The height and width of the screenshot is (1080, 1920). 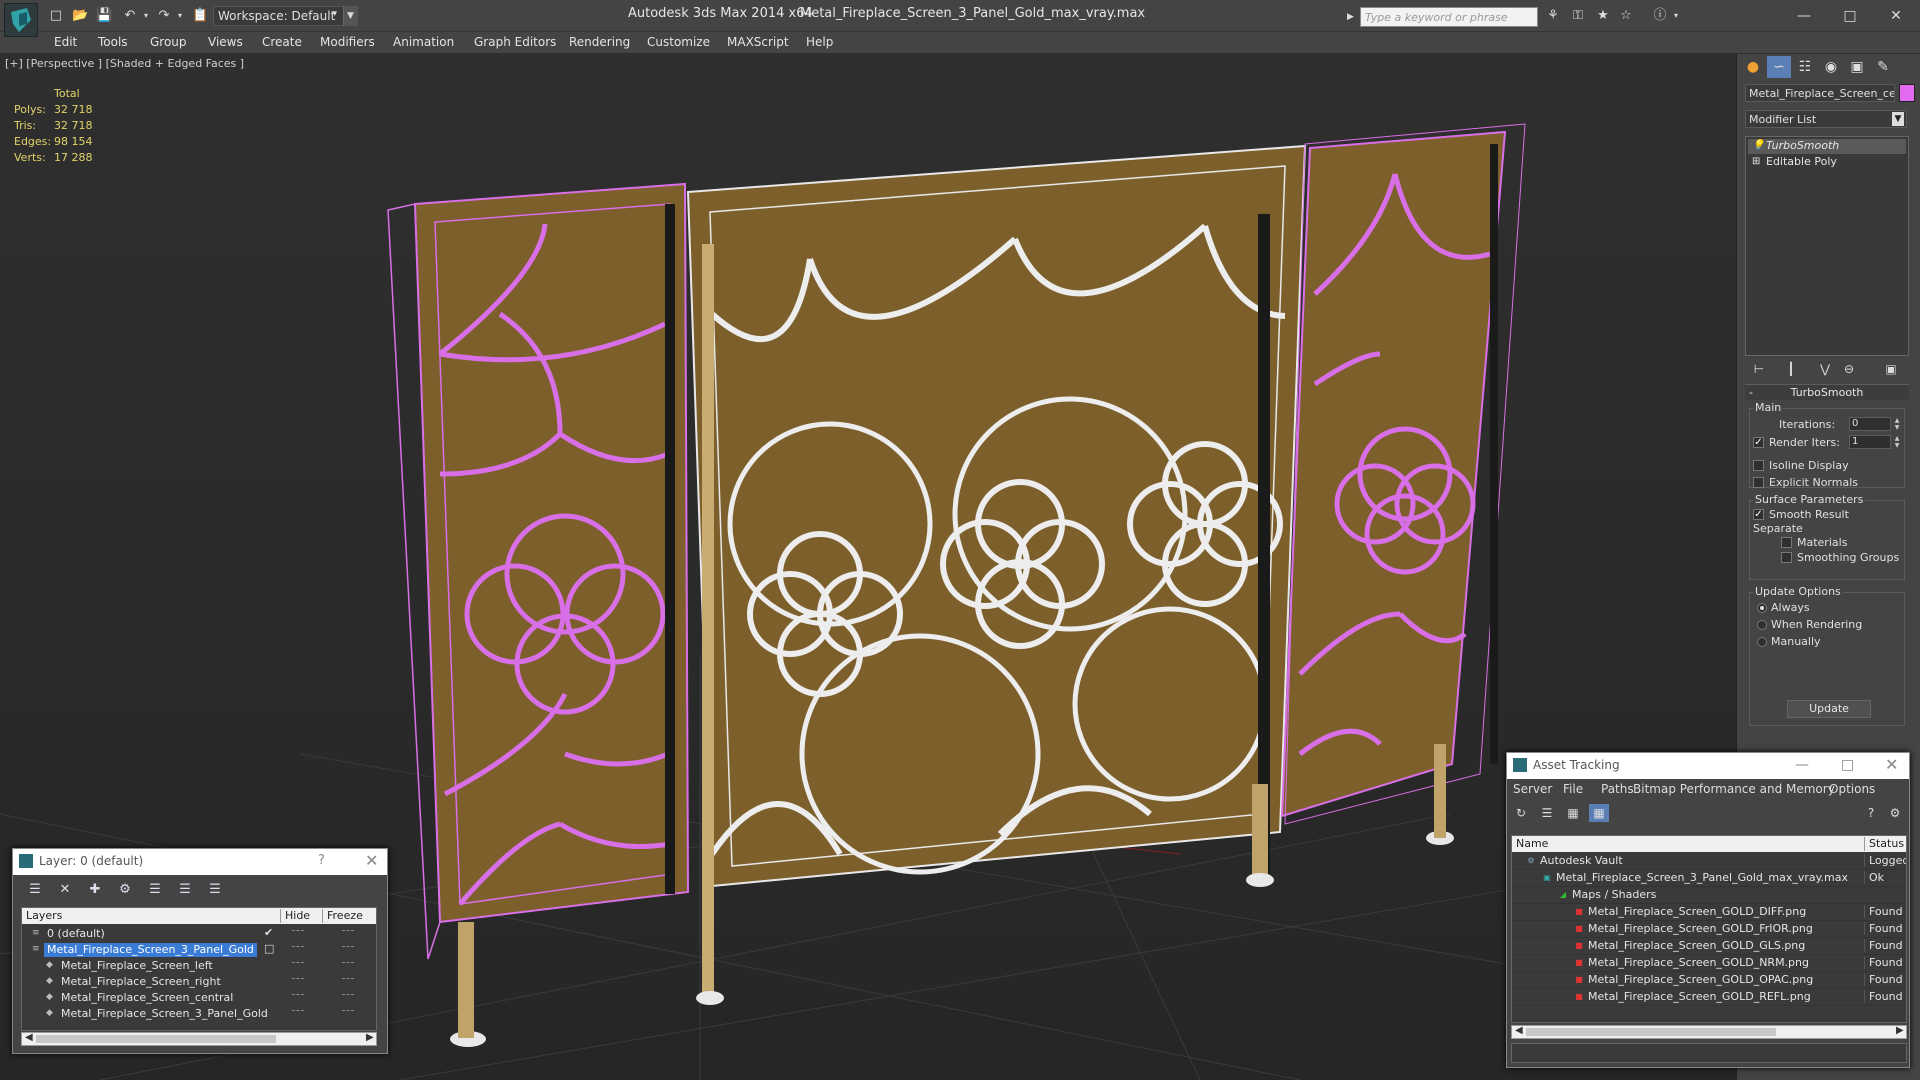 What do you see at coordinates (1708, 766) in the screenshot?
I see `asset-dialog-titlebar: Asset Tracking — □ ✕` at bounding box center [1708, 766].